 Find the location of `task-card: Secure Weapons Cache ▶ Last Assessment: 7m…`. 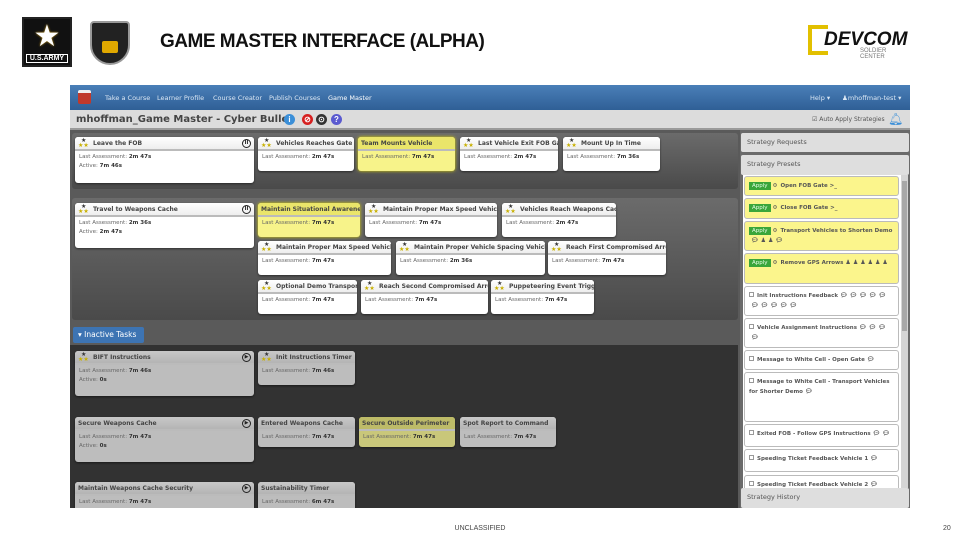

task-card: Secure Weapons Cache ▶ Last Assessment: 7m… is located at coordinates (164, 439).